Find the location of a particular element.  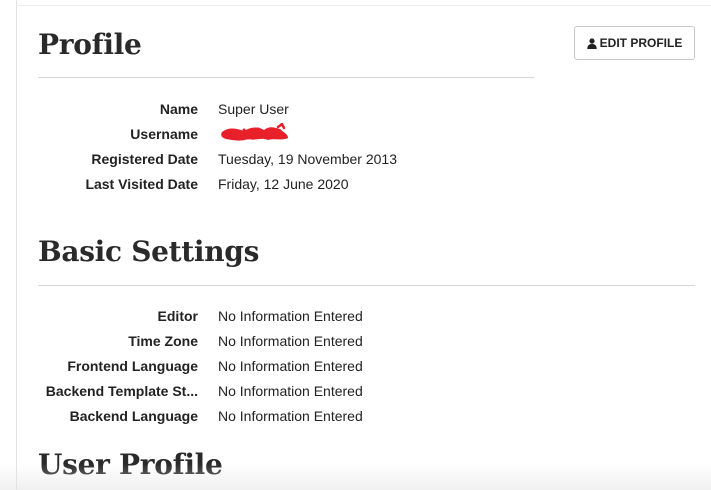

field-value-username is located at coordinates (255, 133).